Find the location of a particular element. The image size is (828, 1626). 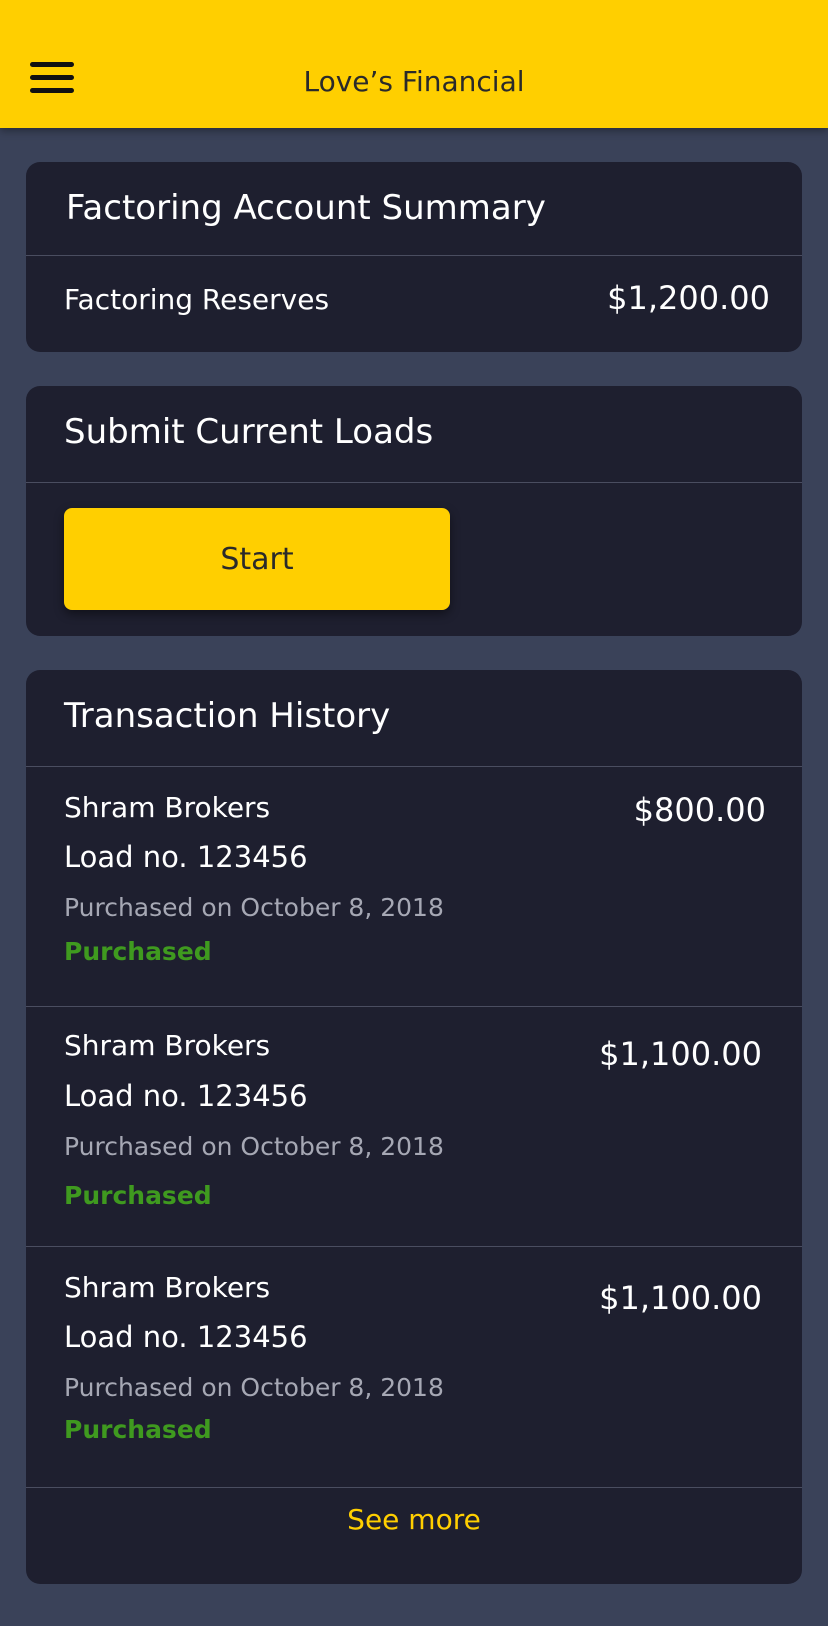

see-more-link: See more is located at coordinates (414, 1520).